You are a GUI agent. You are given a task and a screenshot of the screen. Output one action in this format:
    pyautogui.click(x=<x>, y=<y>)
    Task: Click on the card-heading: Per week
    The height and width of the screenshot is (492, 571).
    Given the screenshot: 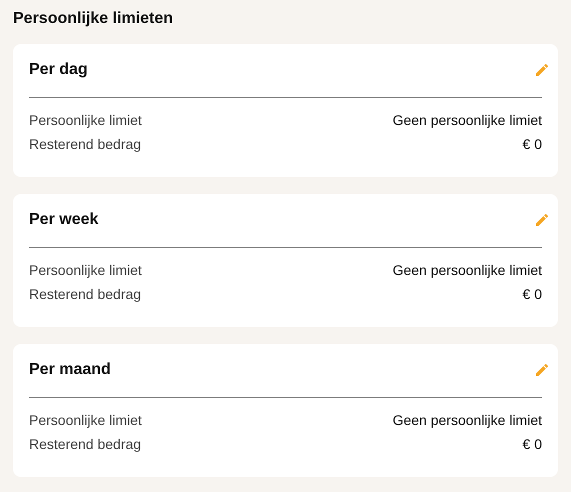 What is the action you would take?
    pyautogui.click(x=63, y=220)
    